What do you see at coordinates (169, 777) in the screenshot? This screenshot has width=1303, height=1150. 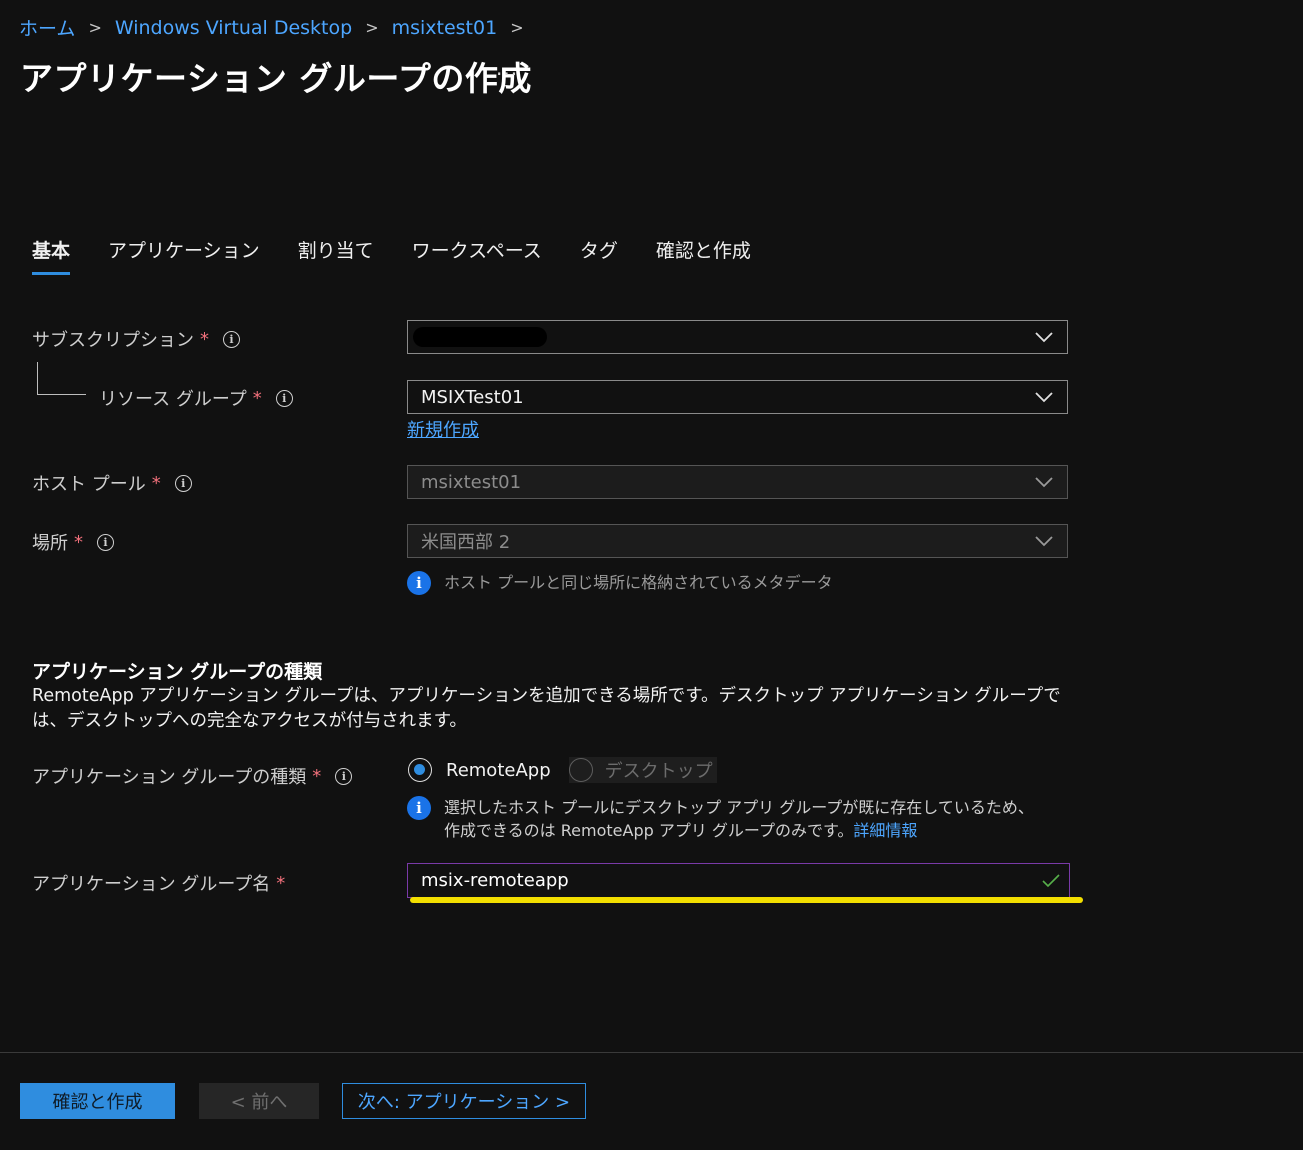 I see `group-type-label-text: アプリケーション グループの種類` at bounding box center [169, 777].